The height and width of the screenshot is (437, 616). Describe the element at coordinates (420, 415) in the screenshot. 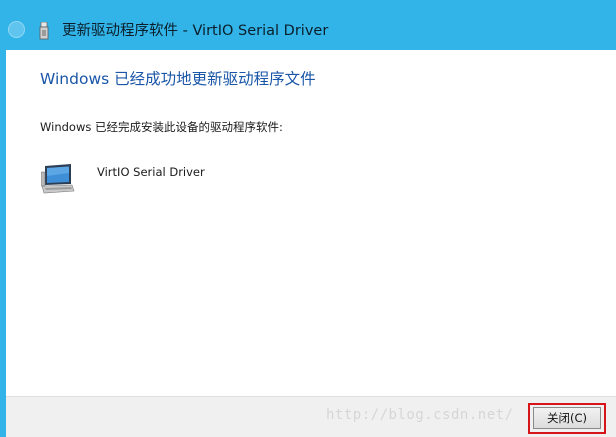

I see `watermark-text: http://blog.csdn.net/` at that location.